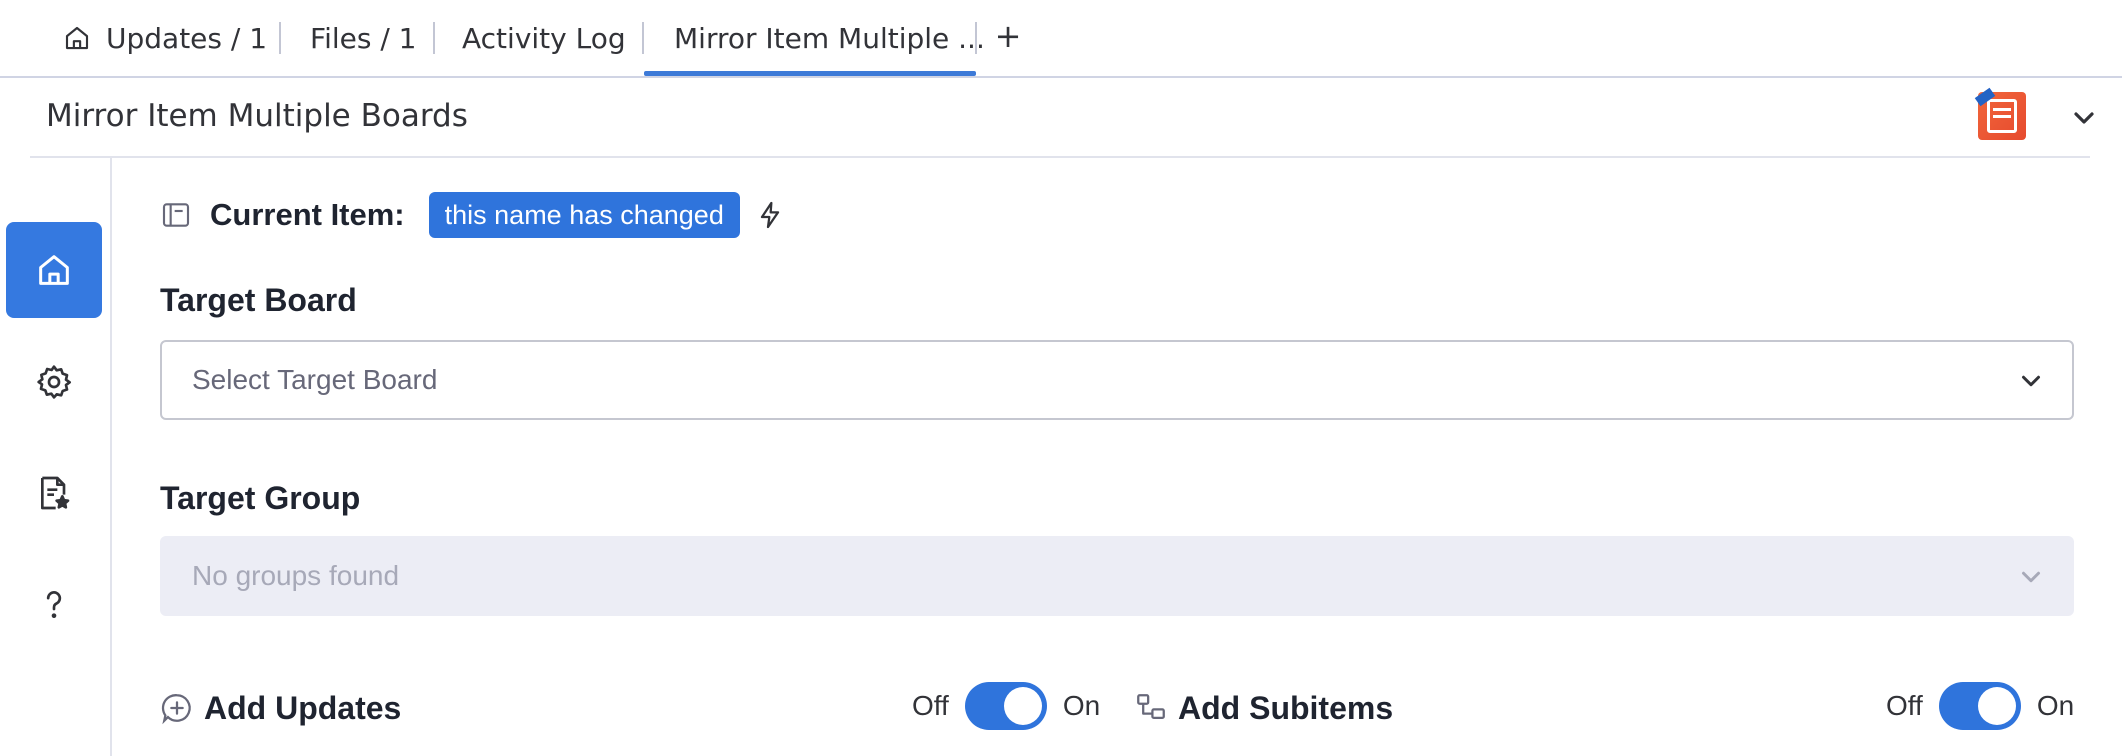 This screenshot has width=2122, height=756. I want to click on nav-settings-button, so click(54, 382).